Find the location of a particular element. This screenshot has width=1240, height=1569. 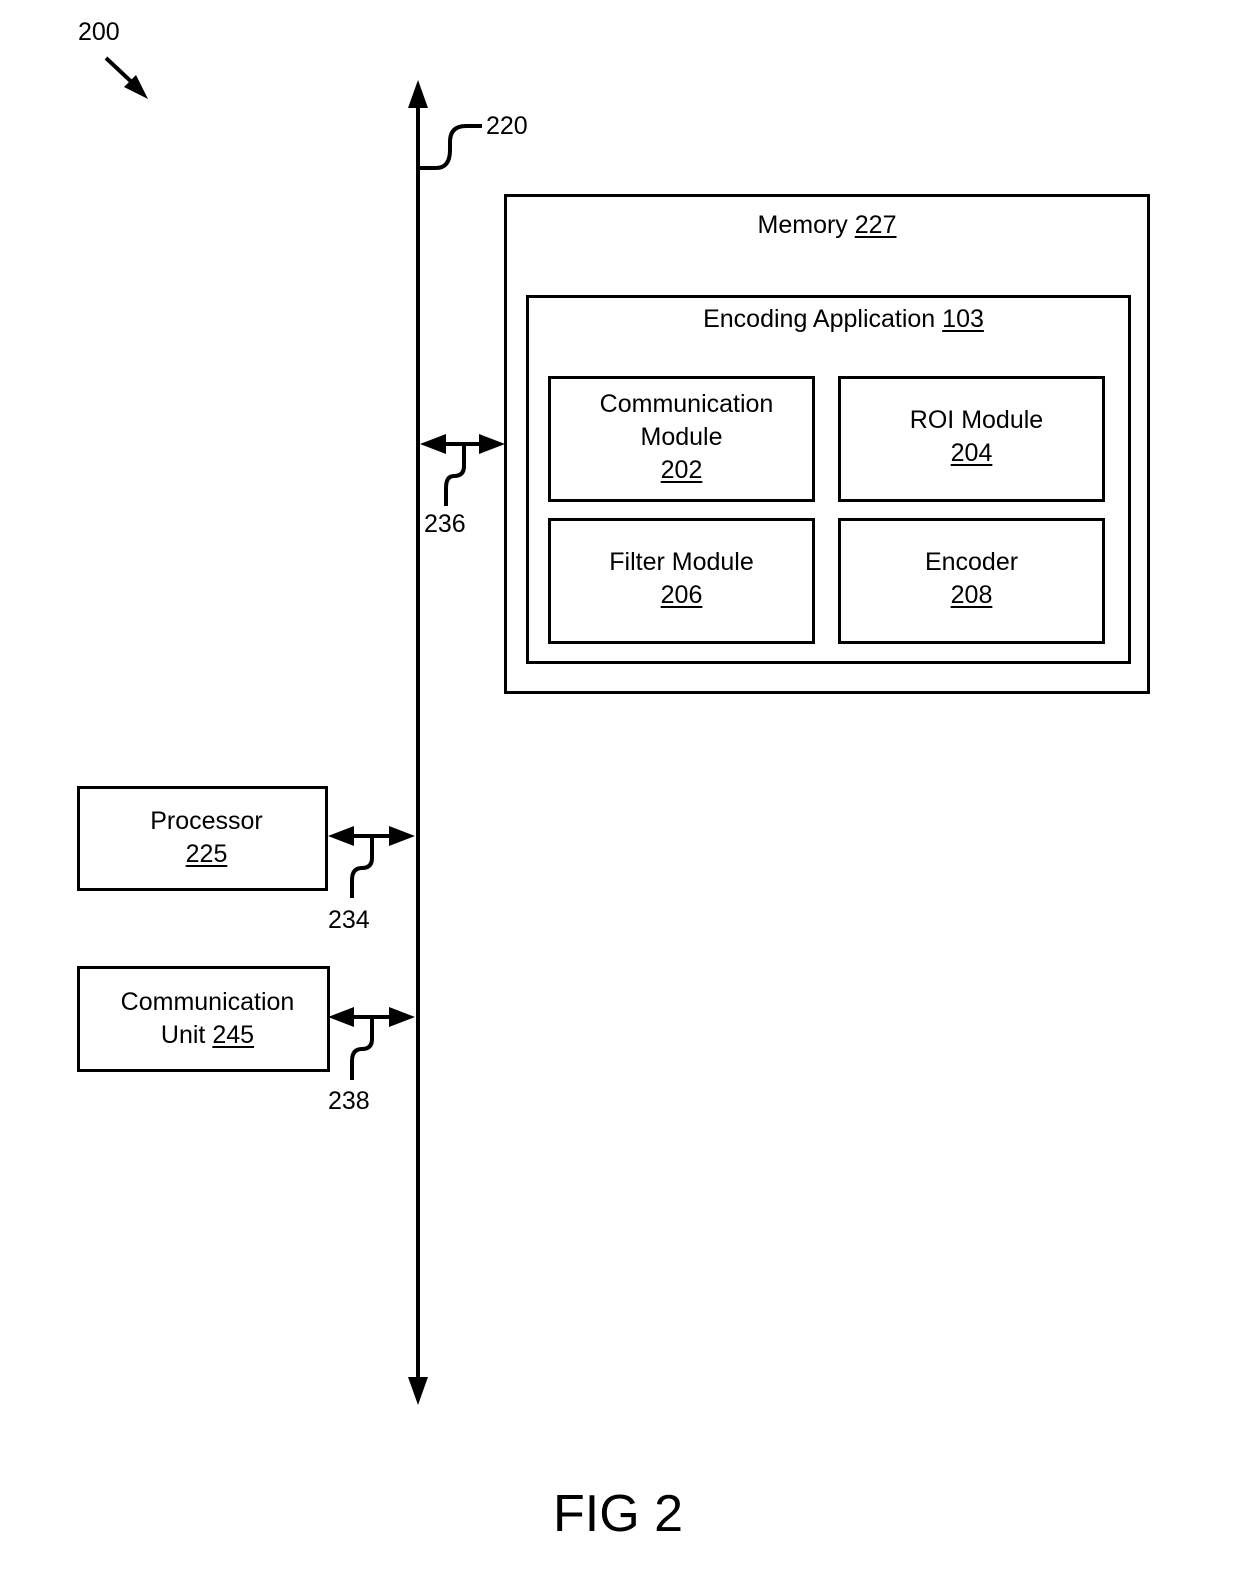

roi-module-box: ROI Module 204 is located at coordinates (971, 439).